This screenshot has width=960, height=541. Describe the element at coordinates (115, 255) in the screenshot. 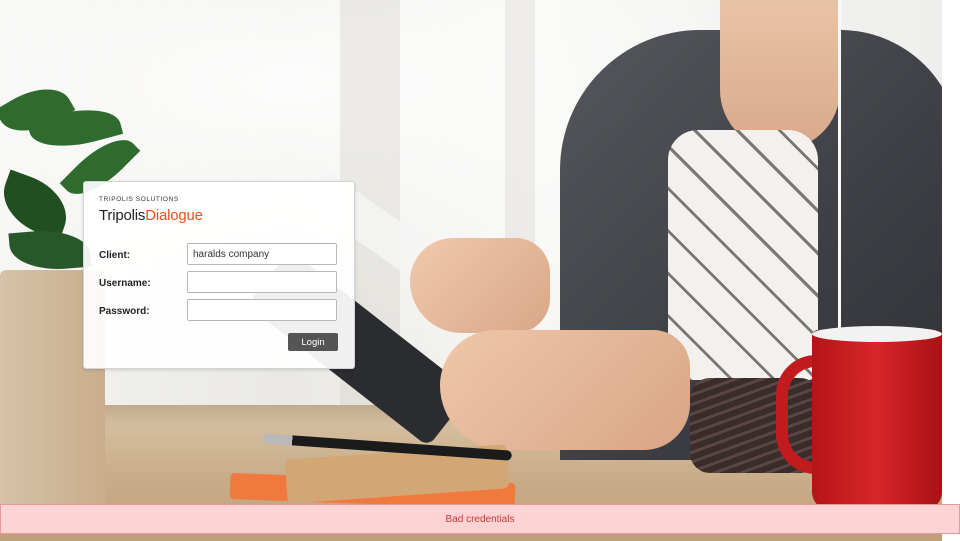

I see `client-label: Client:` at that location.